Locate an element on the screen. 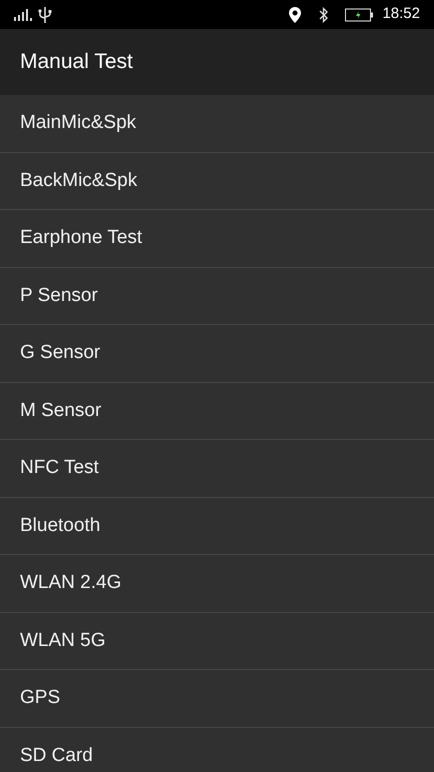  test-list-item: Bluetooth is located at coordinates (217, 526).